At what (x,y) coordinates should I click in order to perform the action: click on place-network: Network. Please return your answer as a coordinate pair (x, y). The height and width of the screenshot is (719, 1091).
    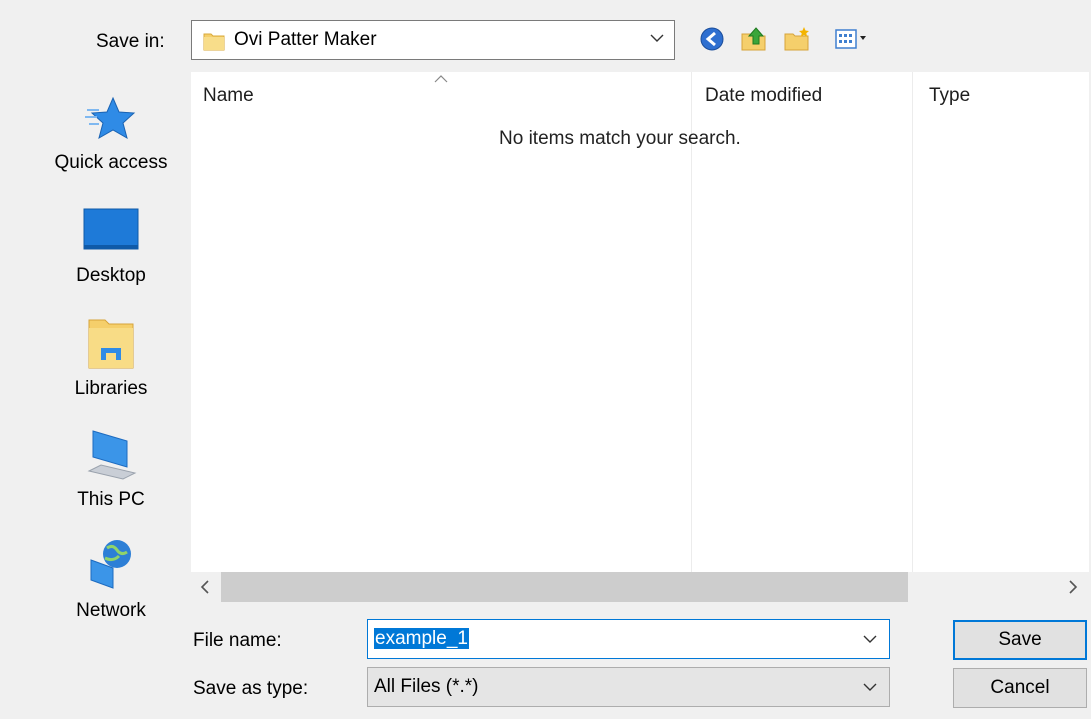
    Looking at the image, I should click on (111, 580).